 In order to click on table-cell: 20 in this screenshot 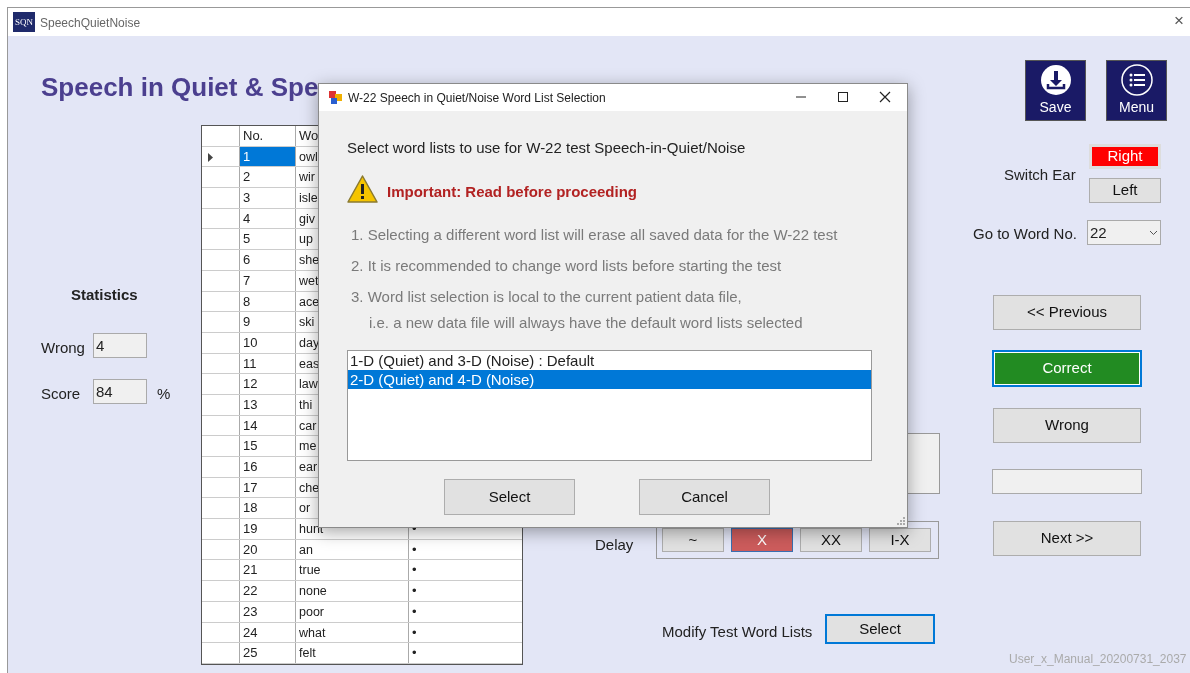, I will do `click(268, 549)`.